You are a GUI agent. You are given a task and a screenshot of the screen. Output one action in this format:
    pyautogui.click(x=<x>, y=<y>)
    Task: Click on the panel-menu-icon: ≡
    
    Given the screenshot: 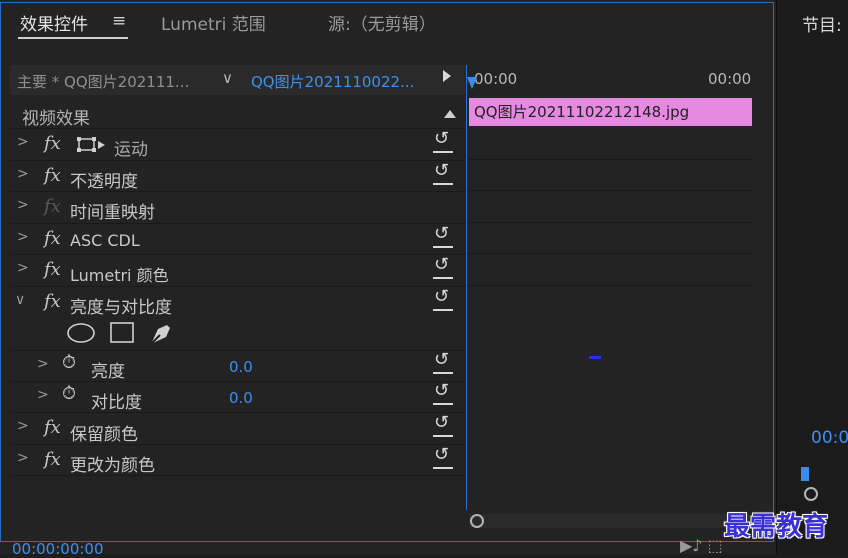 What is the action you would take?
    pyautogui.click(x=119, y=21)
    